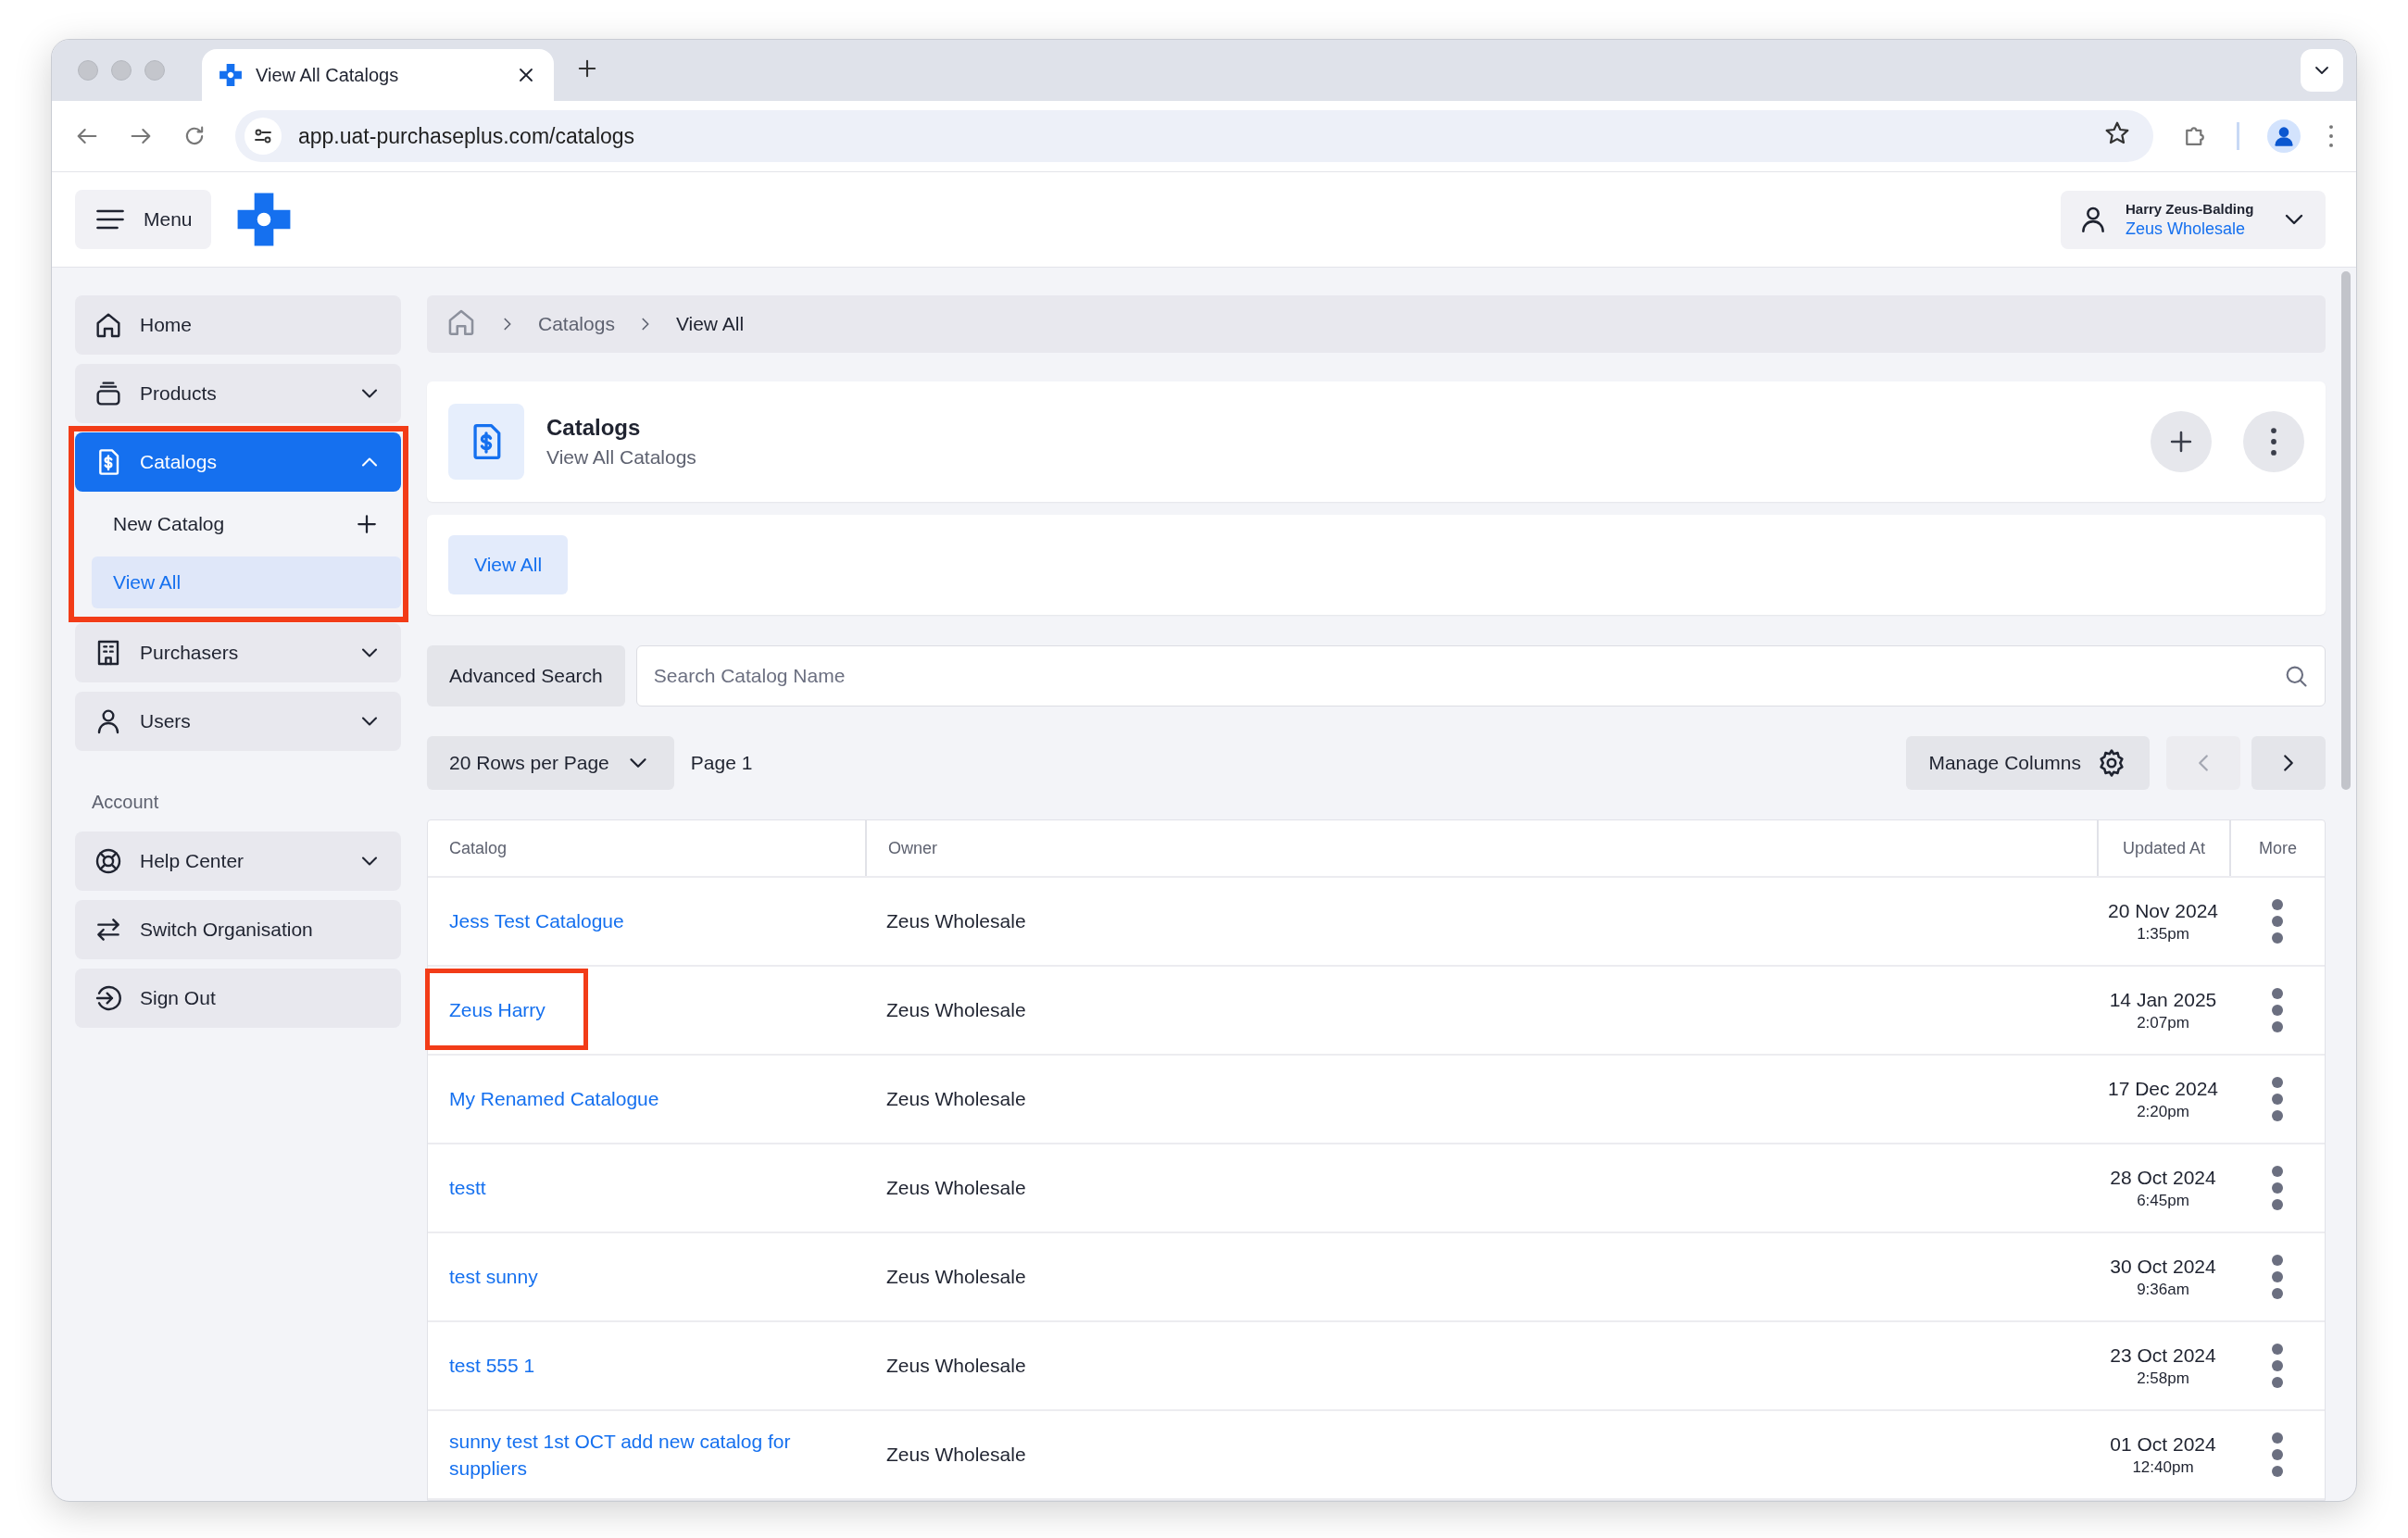 This screenshot has width=2408, height=1538. What do you see at coordinates (2163, 1200) in the screenshot?
I see `time-text: 6:45pm` at bounding box center [2163, 1200].